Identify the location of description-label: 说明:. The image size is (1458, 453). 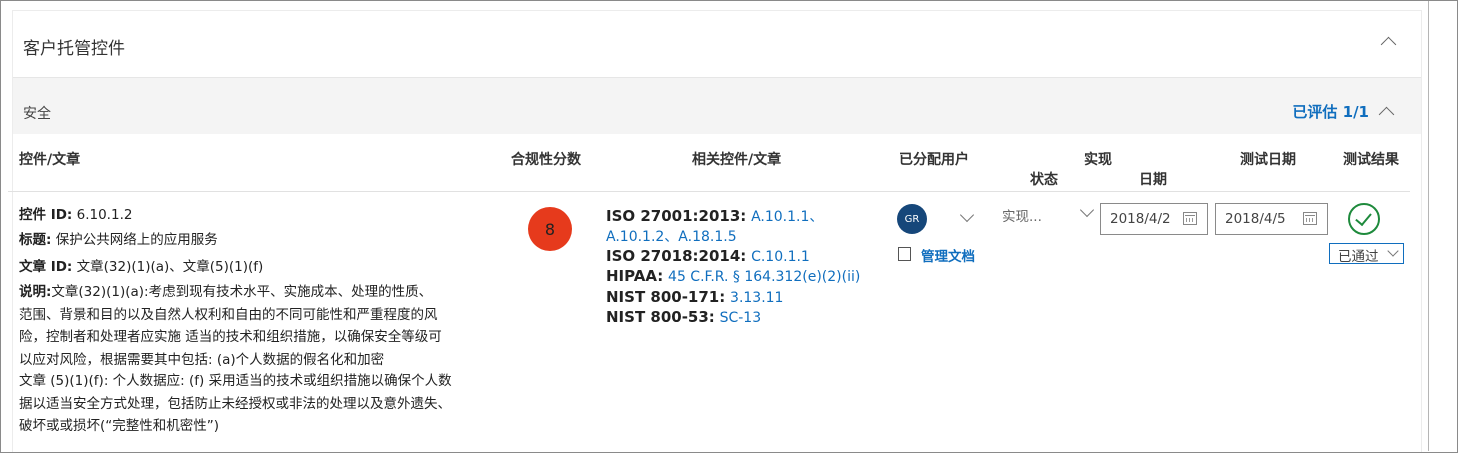
(35, 292).